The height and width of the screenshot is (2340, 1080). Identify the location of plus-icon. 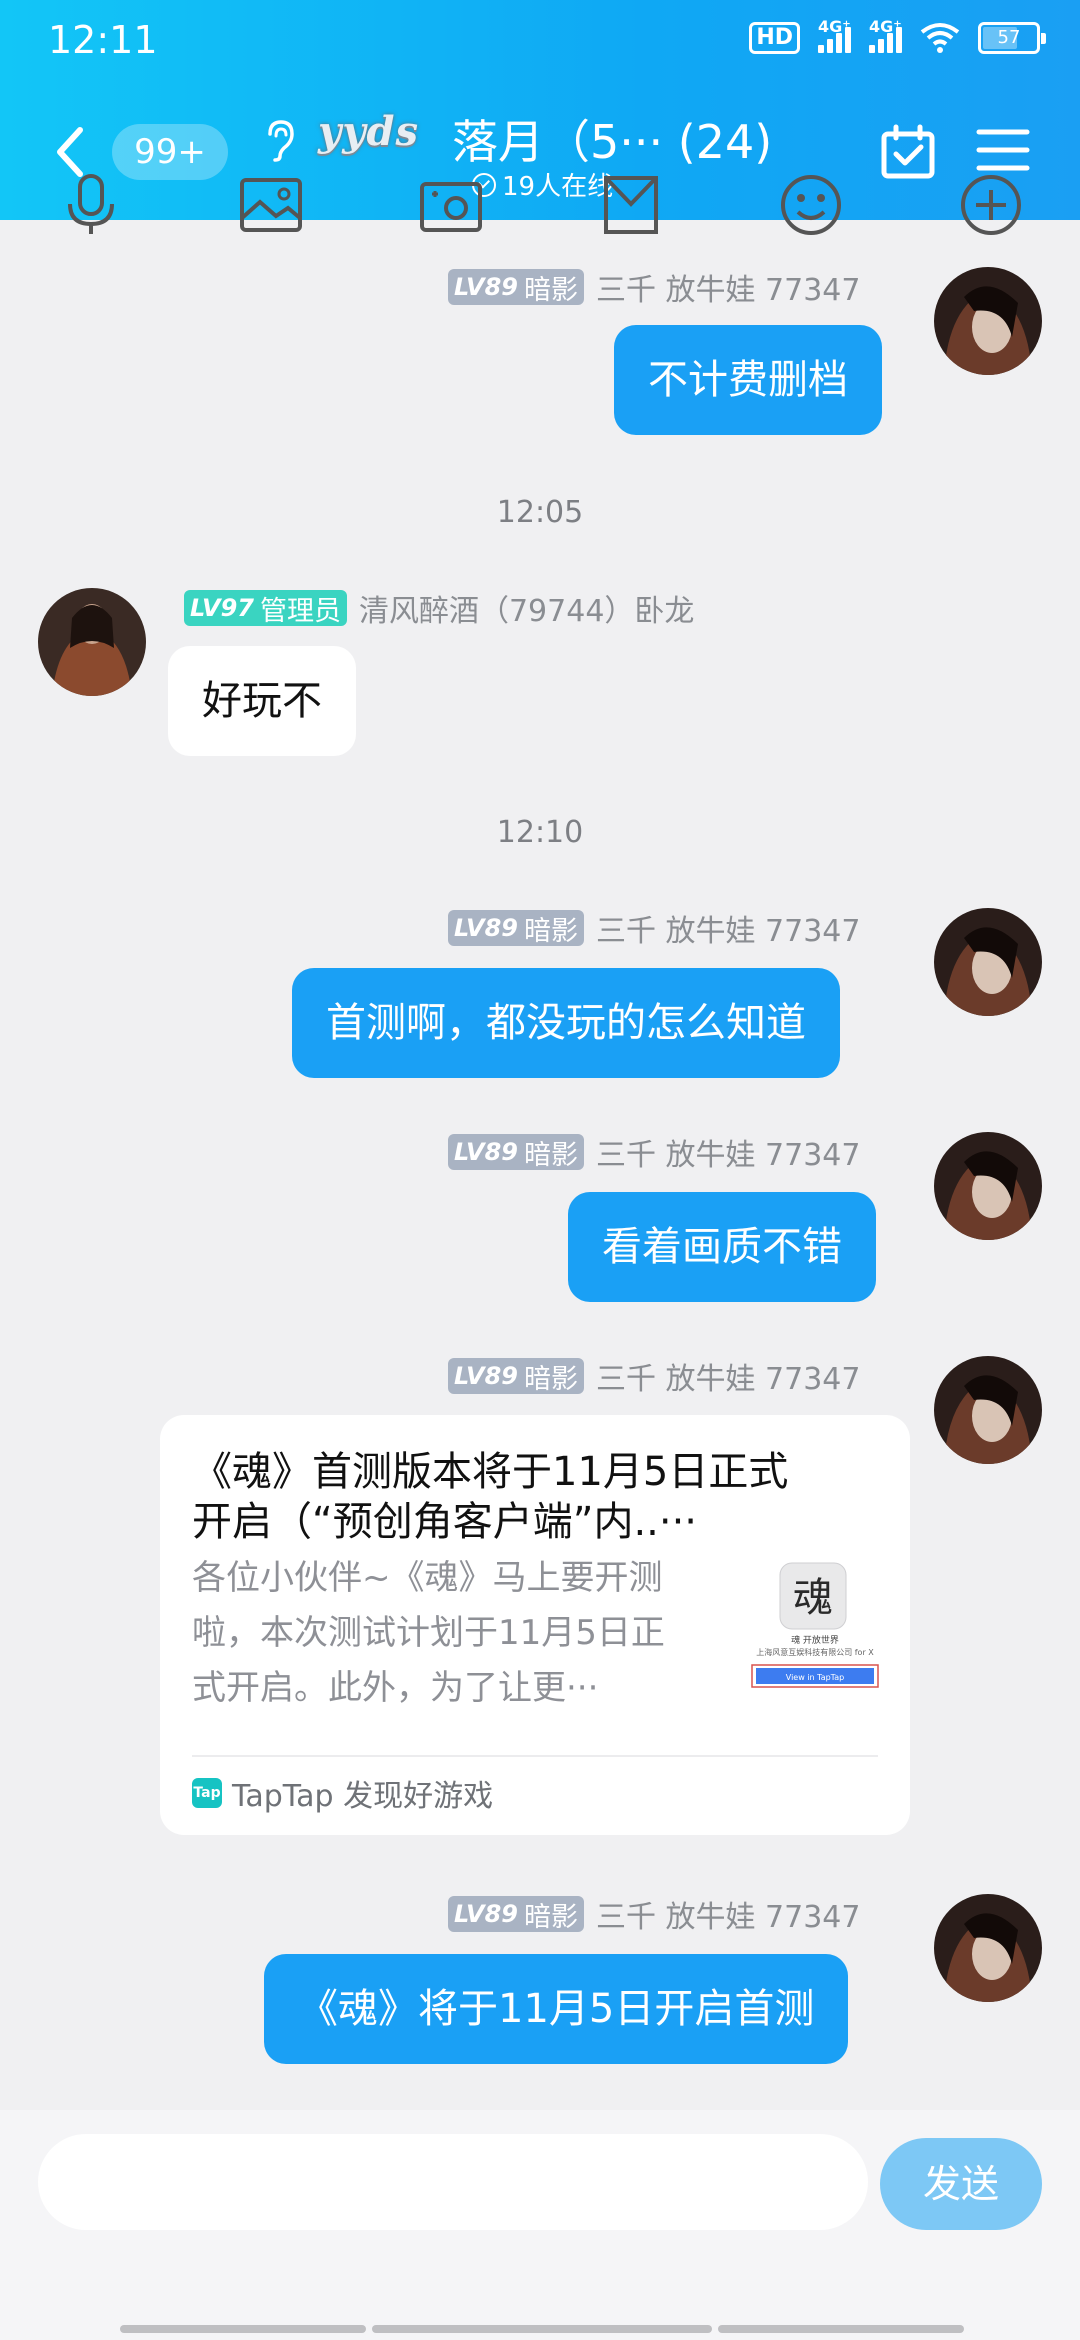
(991, 205).